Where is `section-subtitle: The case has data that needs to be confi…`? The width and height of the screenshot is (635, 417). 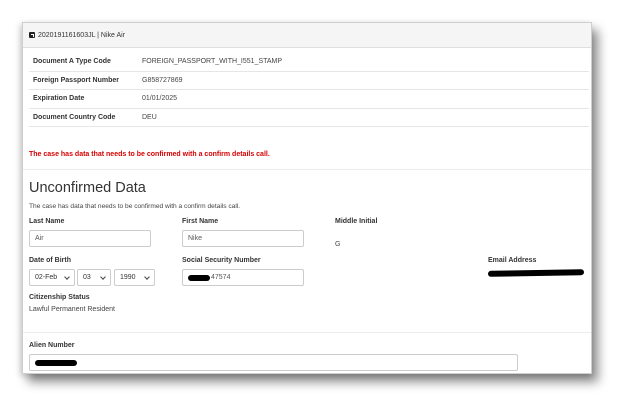
section-subtitle: The case has data that needs to be confi… is located at coordinates (135, 206).